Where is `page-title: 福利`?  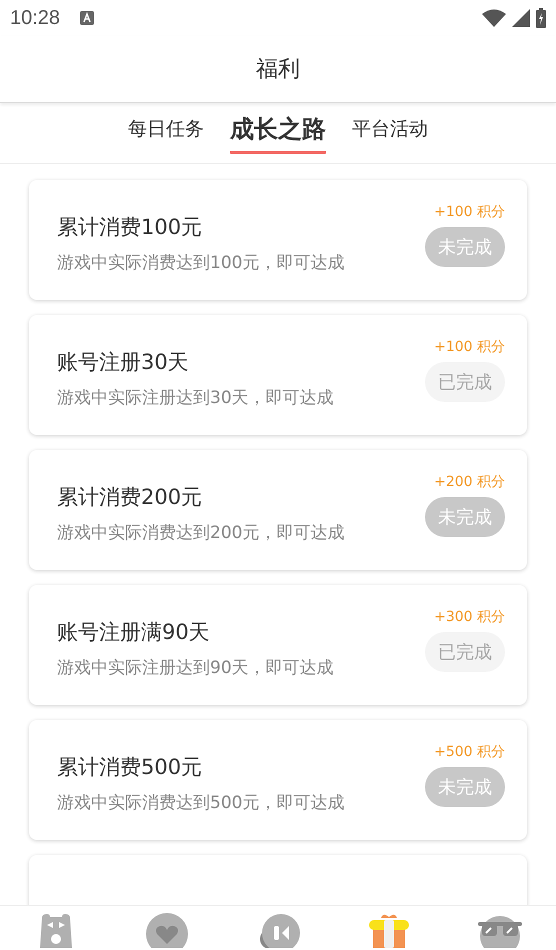 page-title: 福利 is located at coordinates (278, 70).